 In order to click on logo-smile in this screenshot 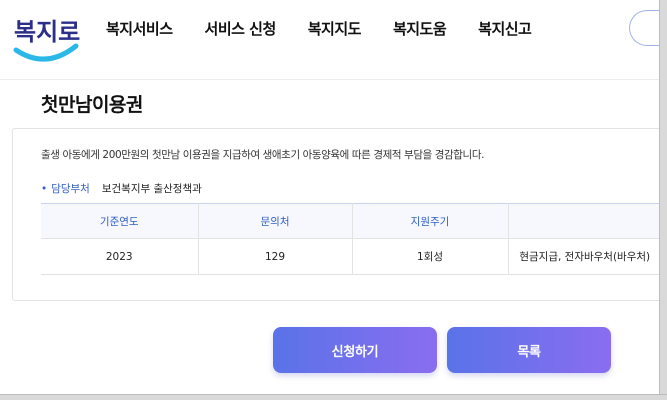, I will do `click(46, 52)`.